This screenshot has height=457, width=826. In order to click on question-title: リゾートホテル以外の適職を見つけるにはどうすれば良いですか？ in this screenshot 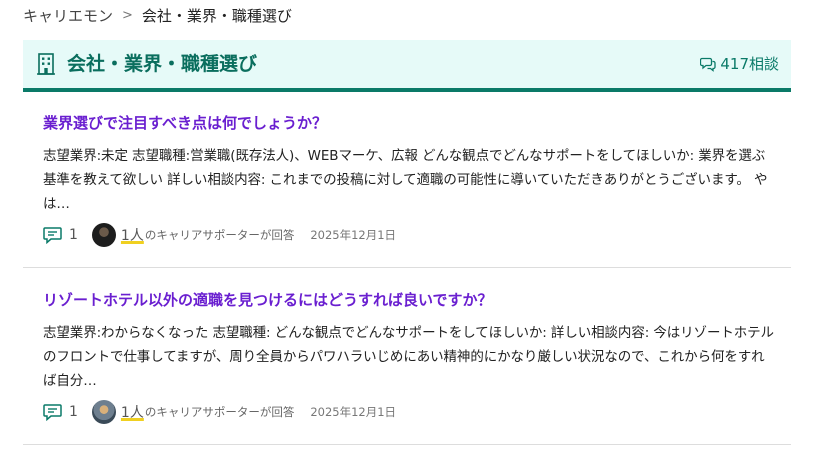, I will do `click(268, 300)`.